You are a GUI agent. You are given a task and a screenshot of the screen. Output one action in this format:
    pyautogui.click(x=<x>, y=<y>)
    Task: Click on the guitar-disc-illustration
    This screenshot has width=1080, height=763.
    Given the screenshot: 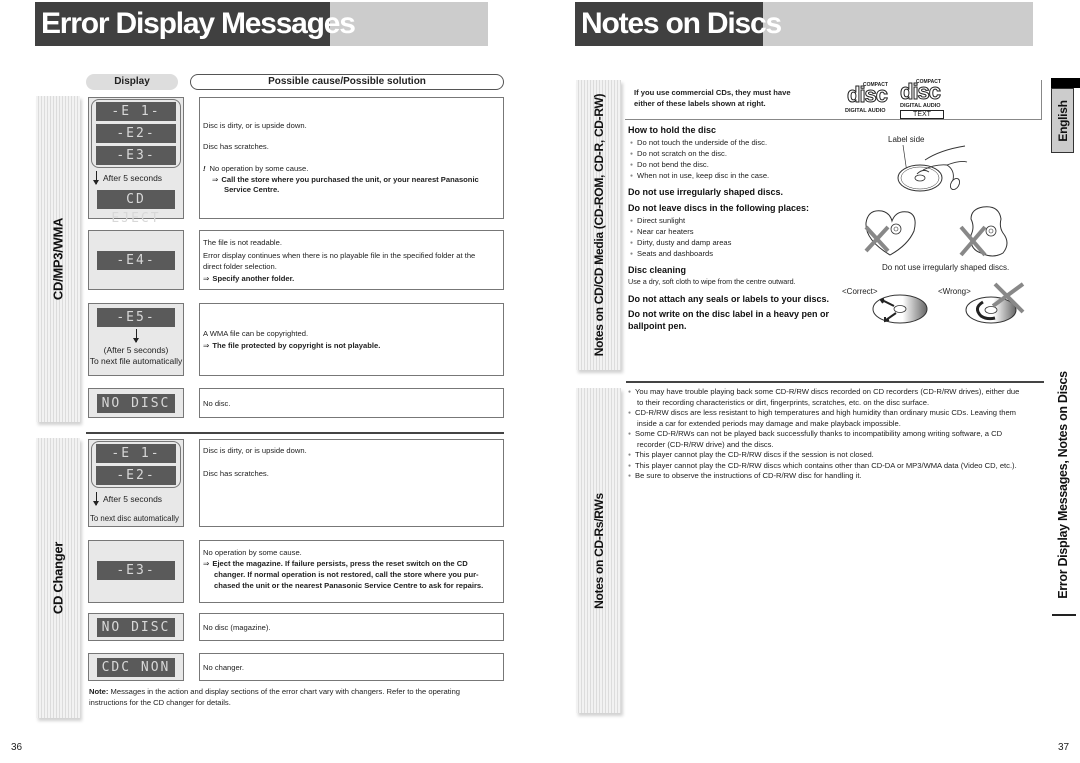 What is the action you would take?
    pyautogui.click(x=983, y=231)
    